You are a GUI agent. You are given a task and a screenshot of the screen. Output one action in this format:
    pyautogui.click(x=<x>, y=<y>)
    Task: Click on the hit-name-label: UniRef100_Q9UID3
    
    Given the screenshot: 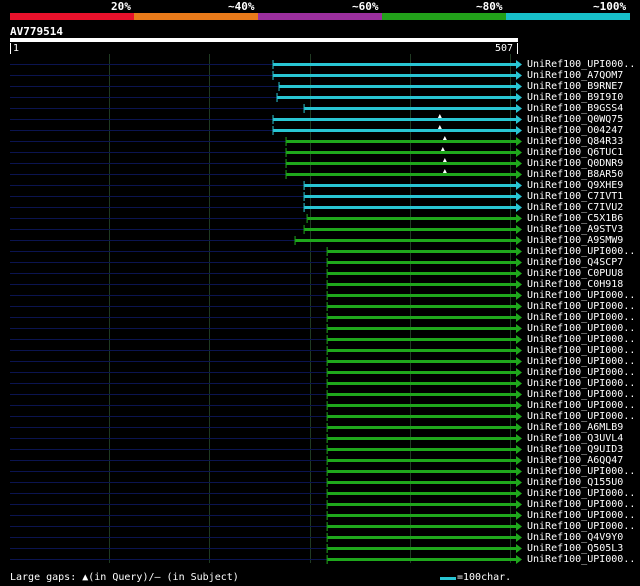 What is the action you would take?
    pyautogui.click(x=575, y=449)
    